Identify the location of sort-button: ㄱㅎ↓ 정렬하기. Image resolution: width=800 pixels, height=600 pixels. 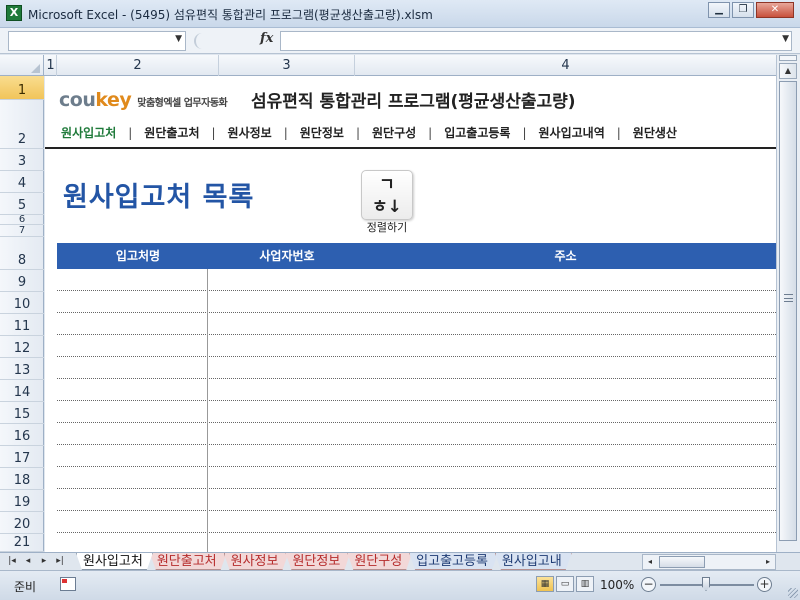
(387, 202).